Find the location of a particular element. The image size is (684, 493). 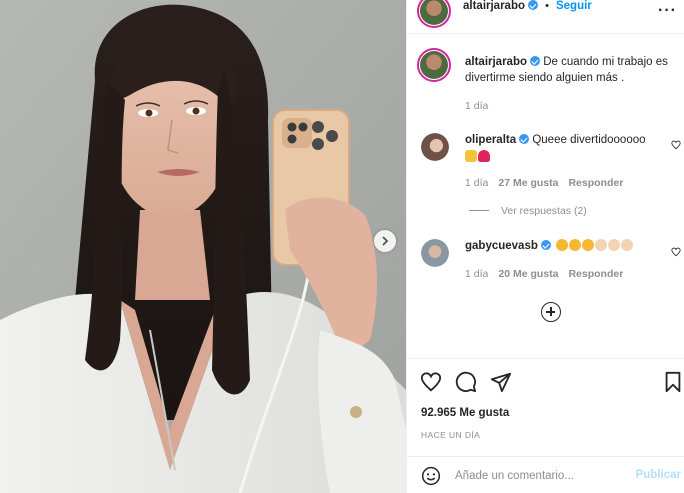

caption-username: altairjarabo is located at coordinates (496, 62).